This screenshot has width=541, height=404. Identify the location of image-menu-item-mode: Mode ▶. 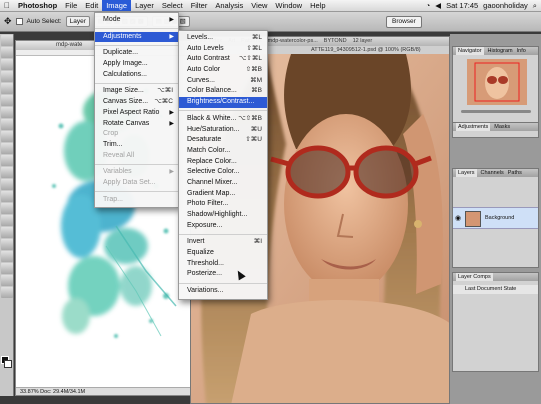
(136, 20).